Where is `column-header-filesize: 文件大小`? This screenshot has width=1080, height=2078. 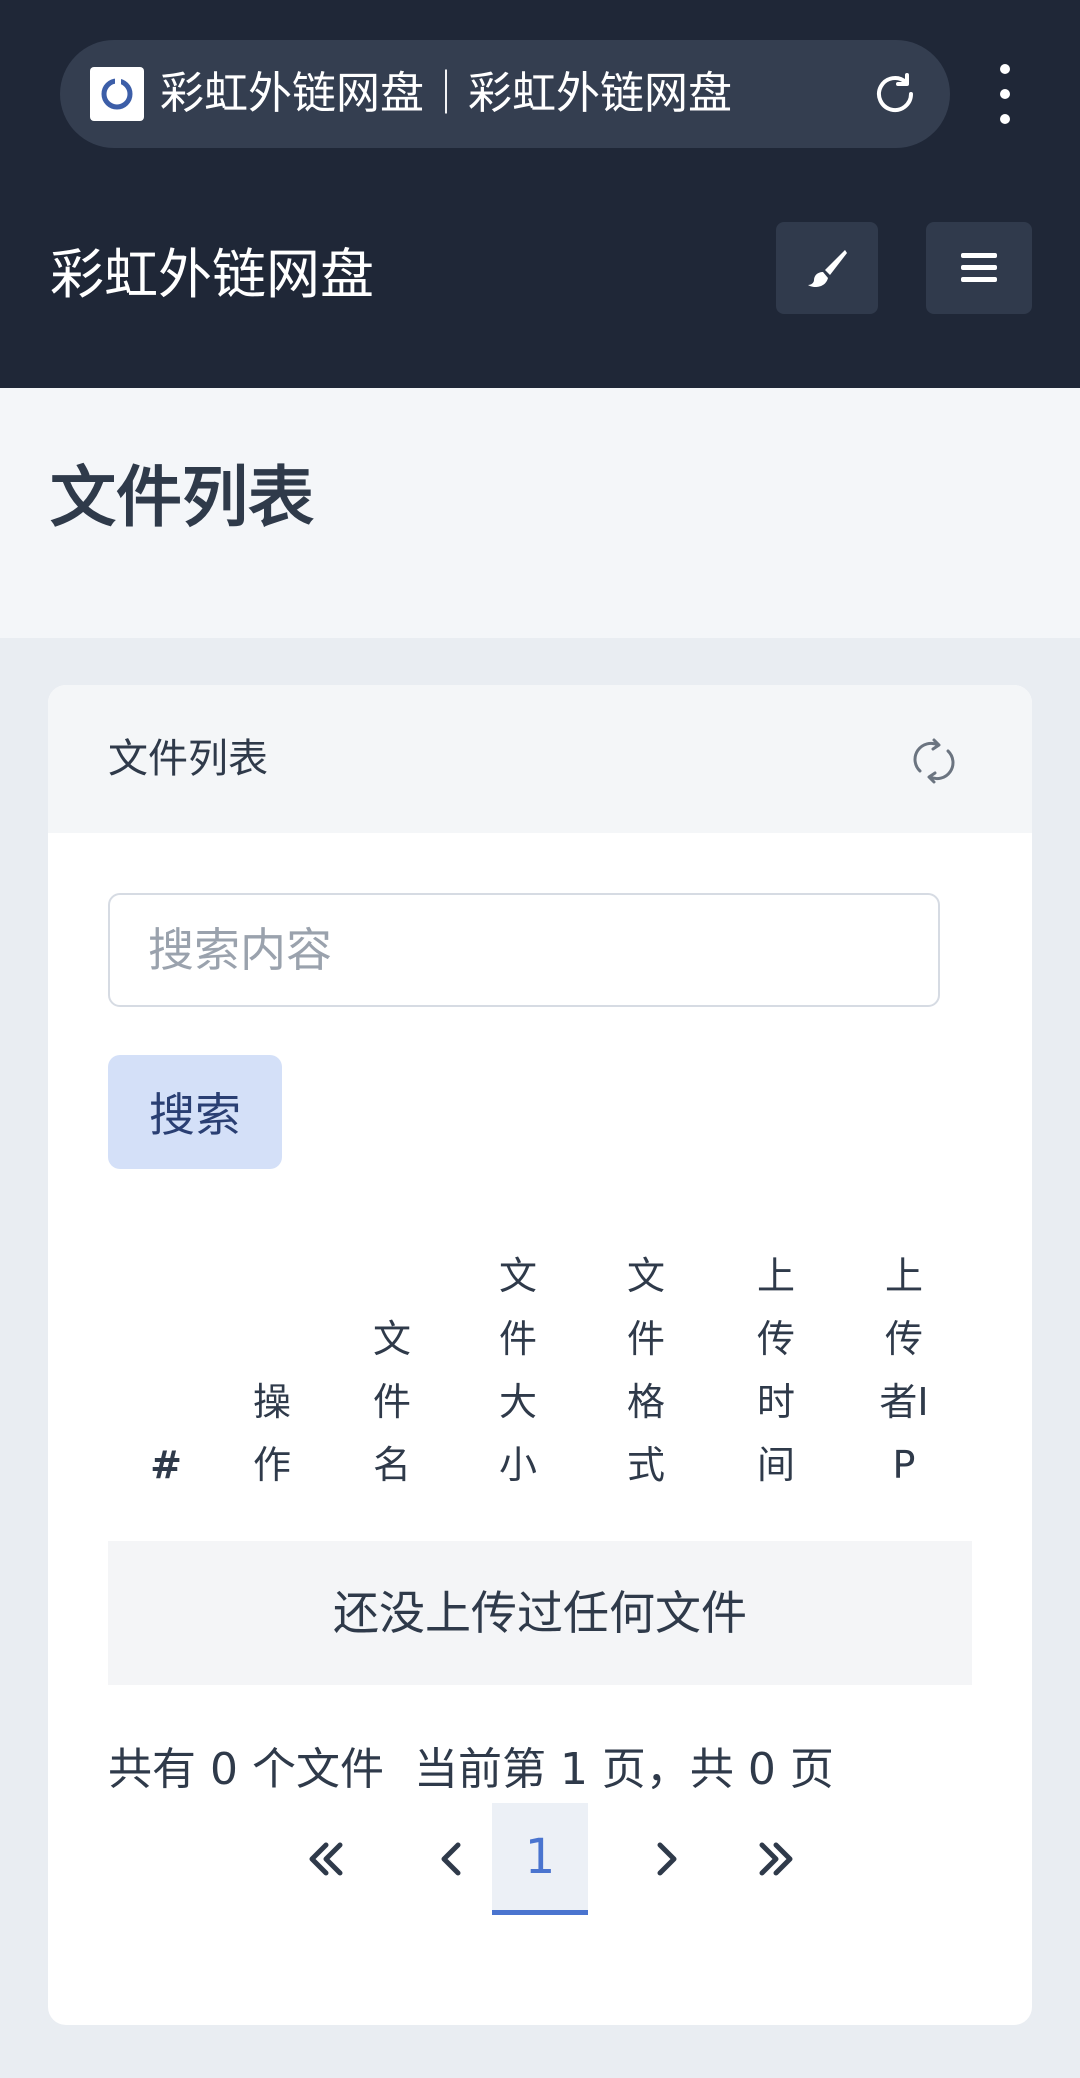
column-header-filesize: 文件大小 is located at coordinates (517, 1370).